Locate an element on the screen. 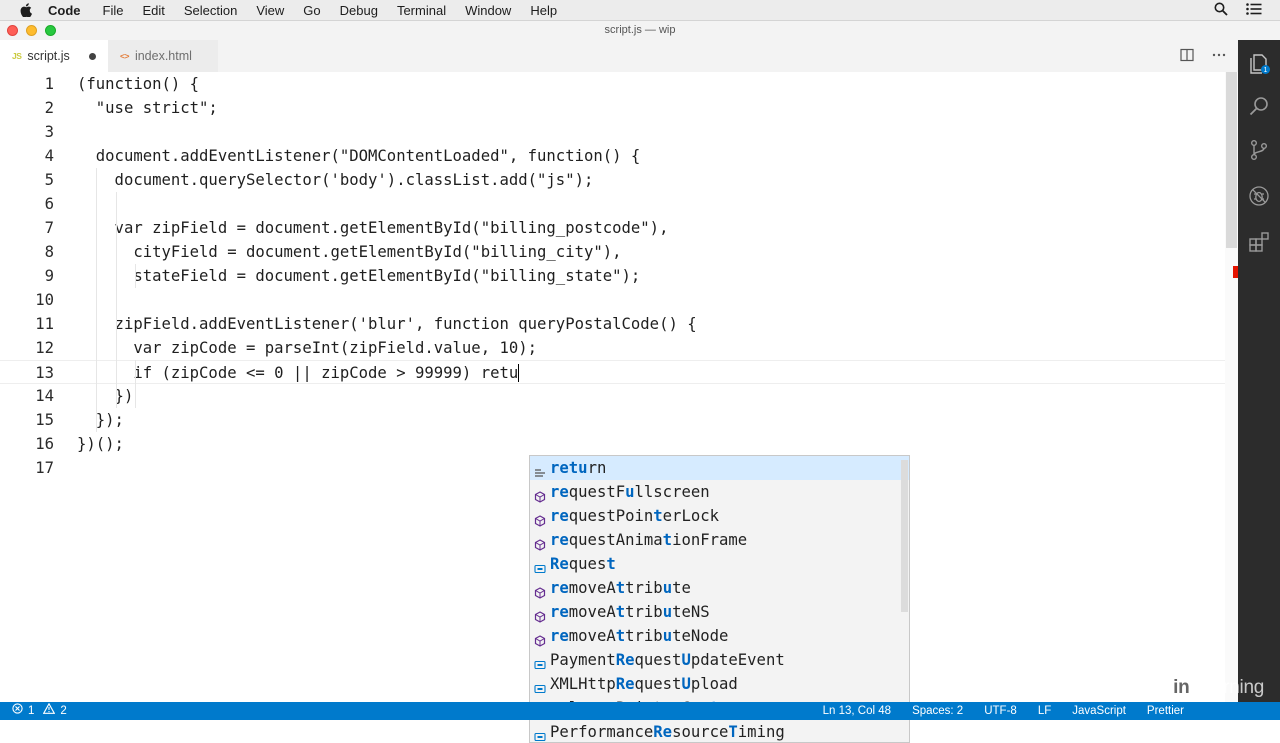  scrollbar-thumb is located at coordinates (1231, 160).